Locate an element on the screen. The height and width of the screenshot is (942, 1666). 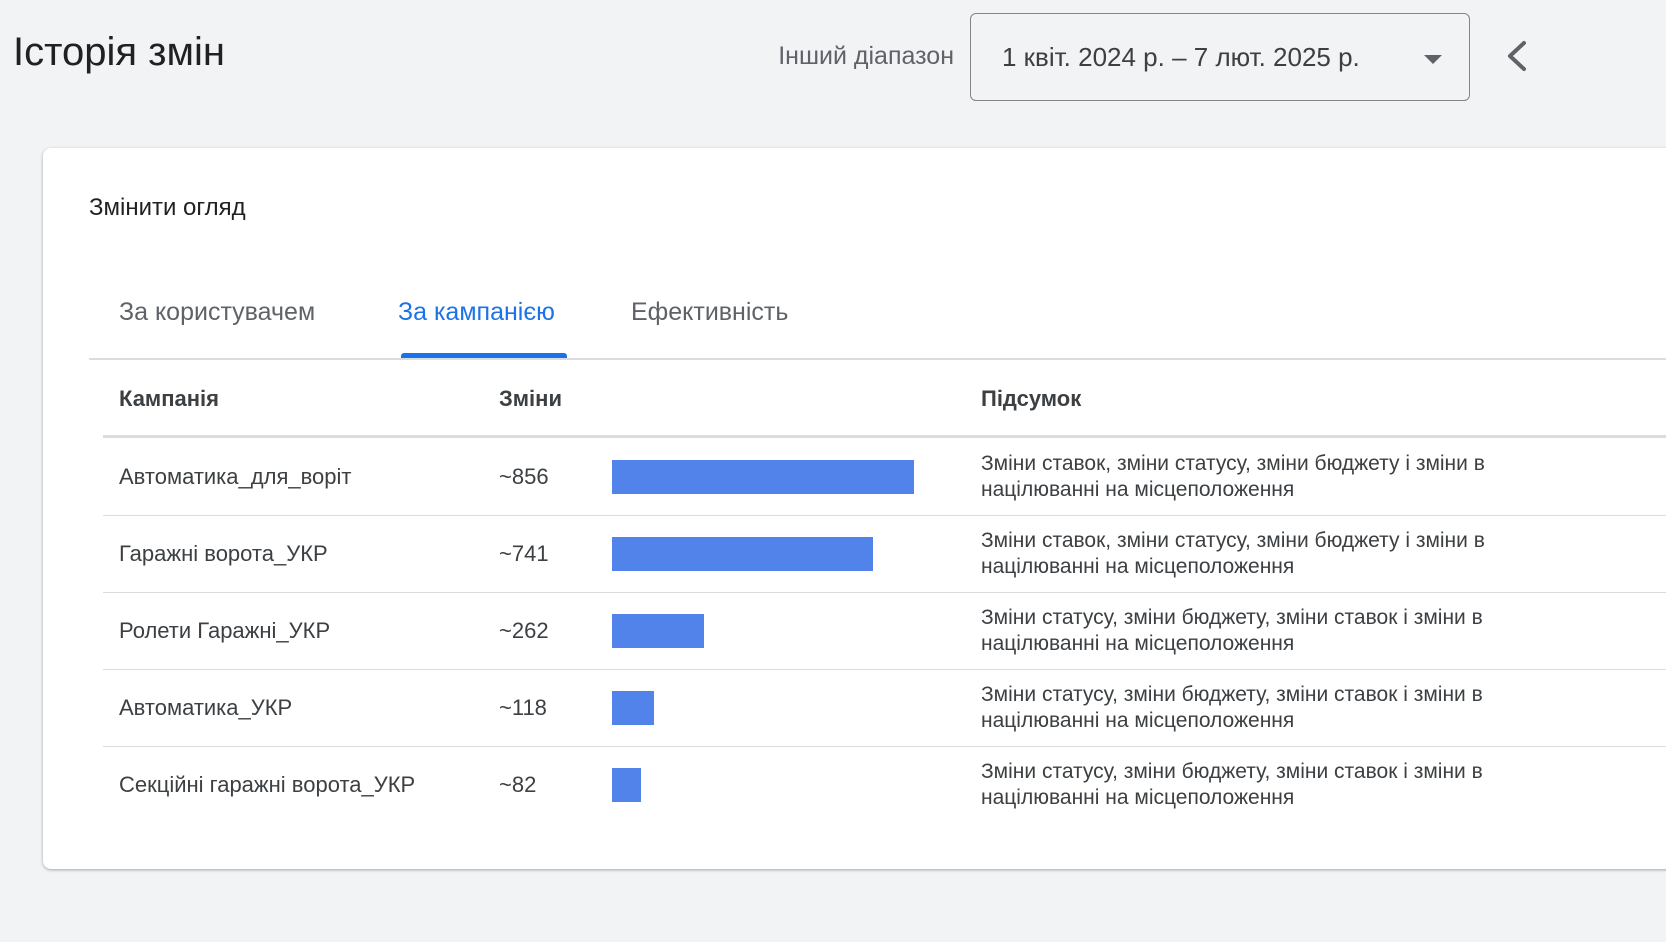
column-header-summary: Підсумок is located at coordinates (1031, 398).